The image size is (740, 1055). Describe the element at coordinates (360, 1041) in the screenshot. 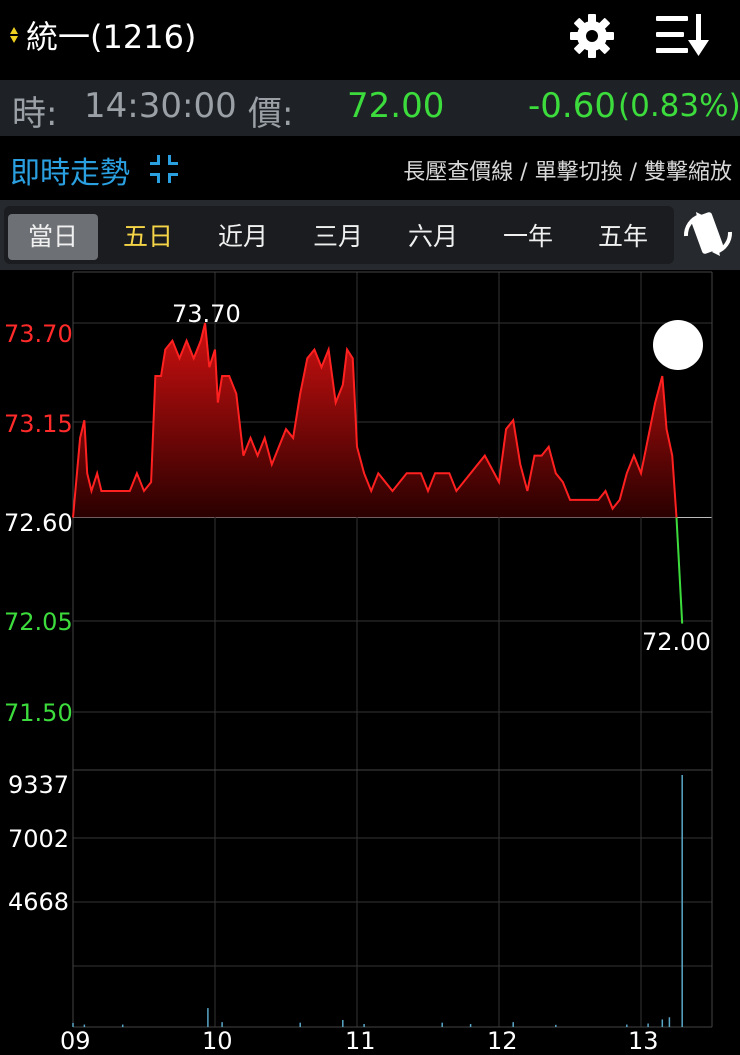

I see `time-tick-11: 11` at that location.